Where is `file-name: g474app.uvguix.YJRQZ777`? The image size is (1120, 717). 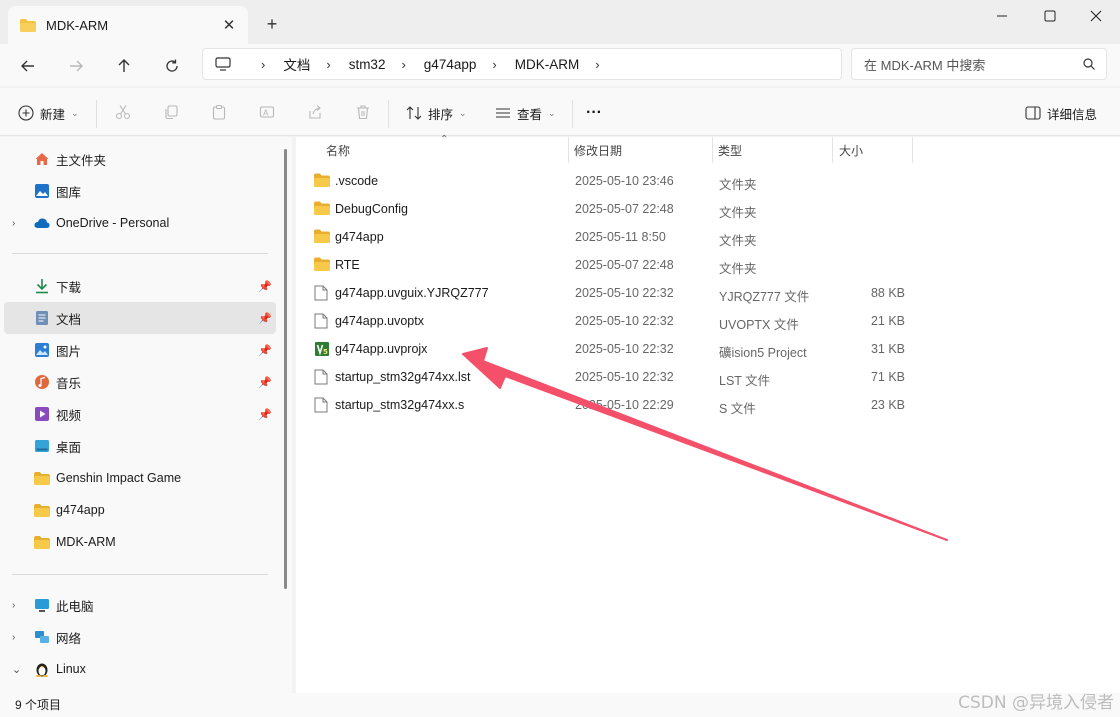 file-name: g474app.uvguix.YJRQZ777 is located at coordinates (412, 293).